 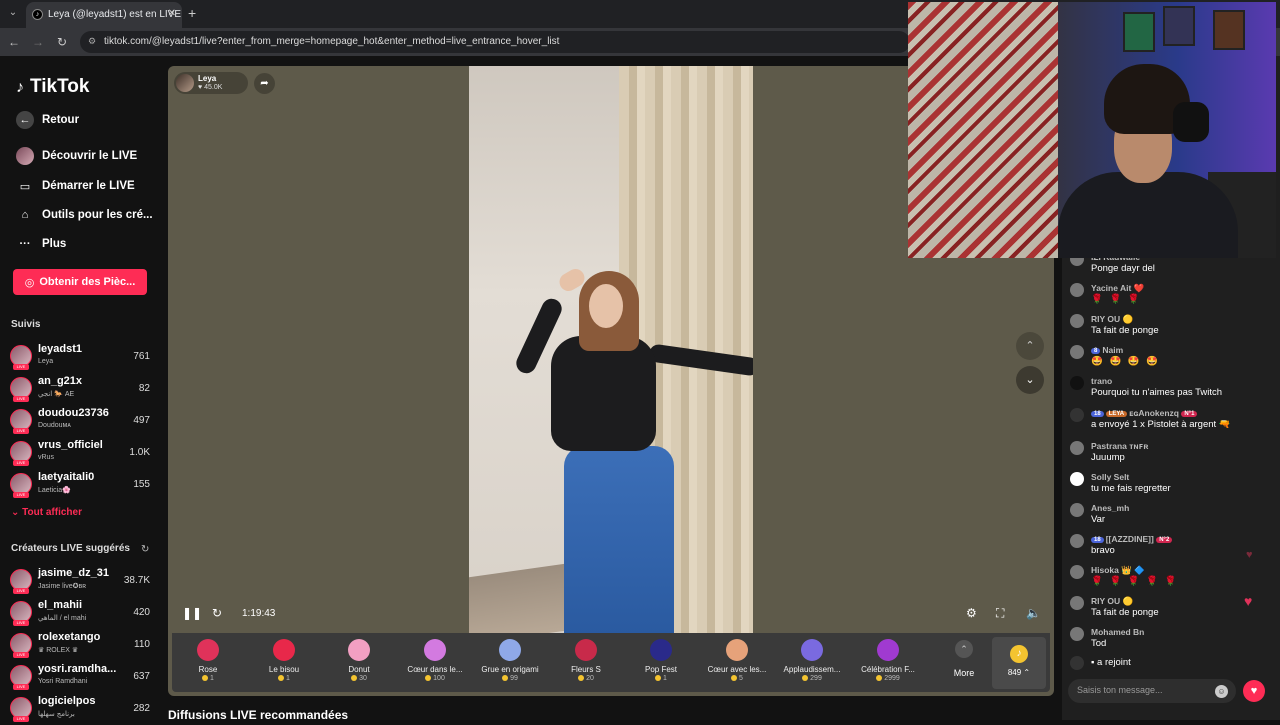 What do you see at coordinates (1135, 581) in the screenshot?
I see `chat-text: 🌹 🌹 🌹 🌹 🌹` at bounding box center [1135, 581].